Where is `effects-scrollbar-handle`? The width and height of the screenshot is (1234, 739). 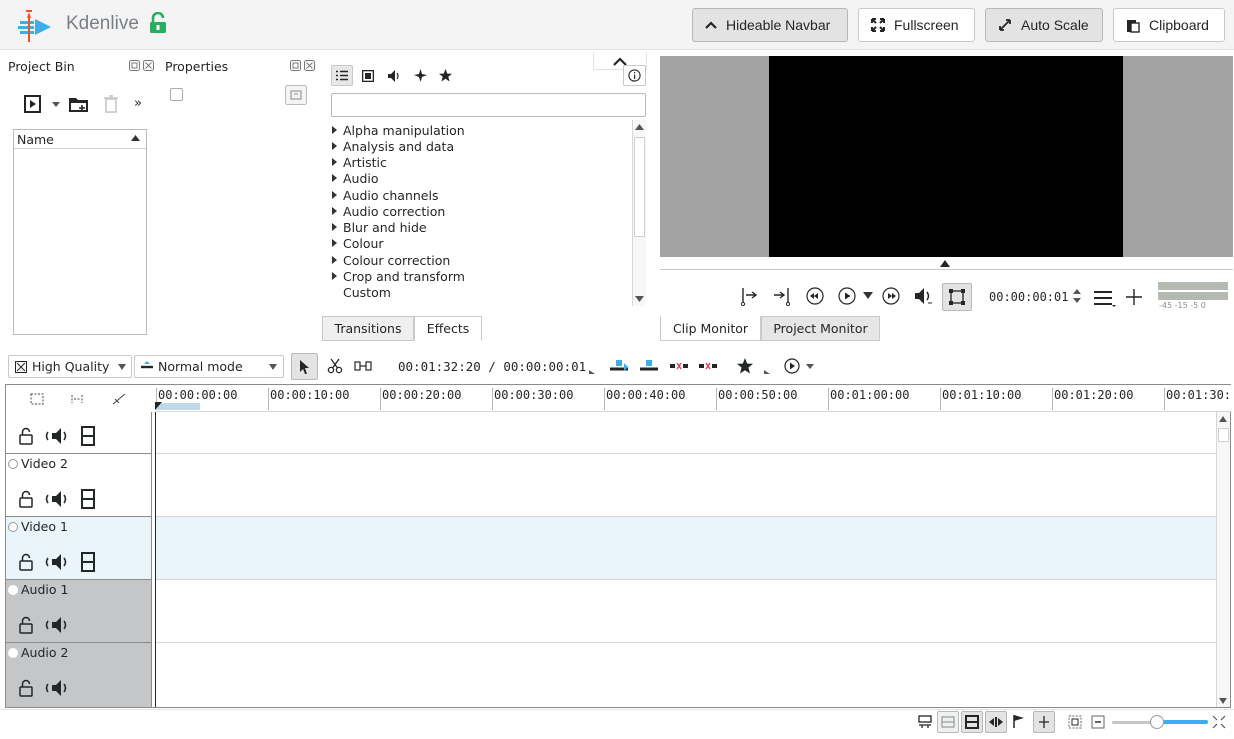
effects-scrollbar-handle is located at coordinates (639, 187).